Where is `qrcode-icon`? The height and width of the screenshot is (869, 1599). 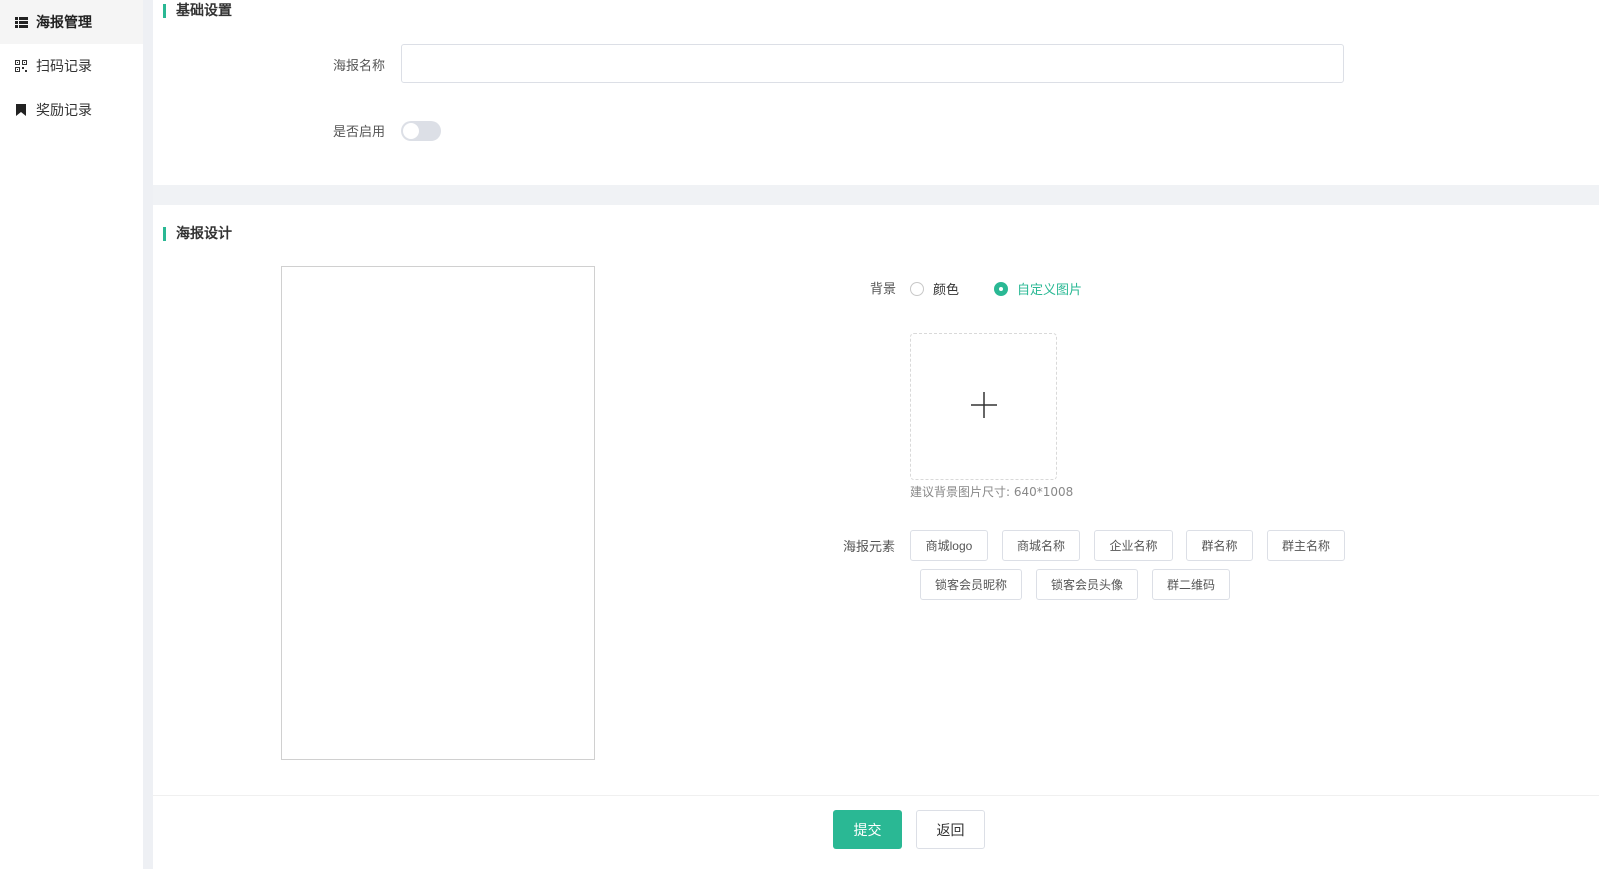 qrcode-icon is located at coordinates (21, 66).